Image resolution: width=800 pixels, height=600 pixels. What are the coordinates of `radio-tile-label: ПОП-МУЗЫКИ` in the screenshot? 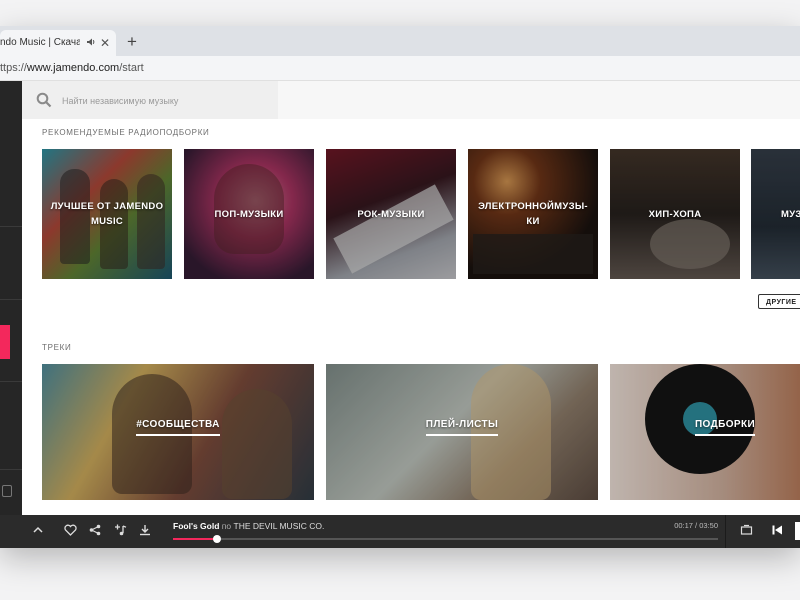 It's located at (249, 214).